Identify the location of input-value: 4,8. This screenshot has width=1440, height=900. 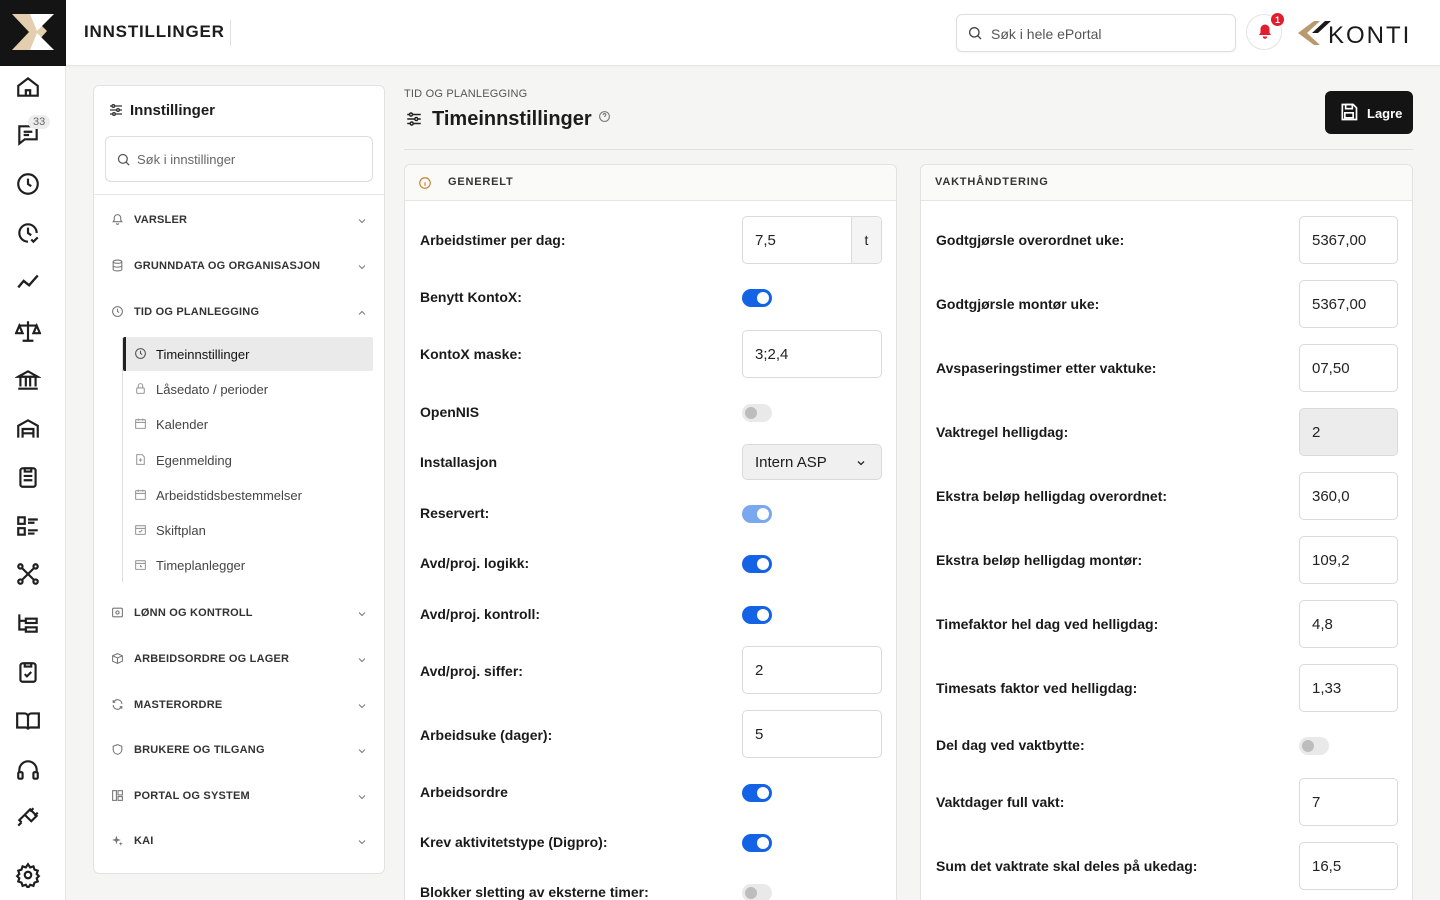
(1322, 624).